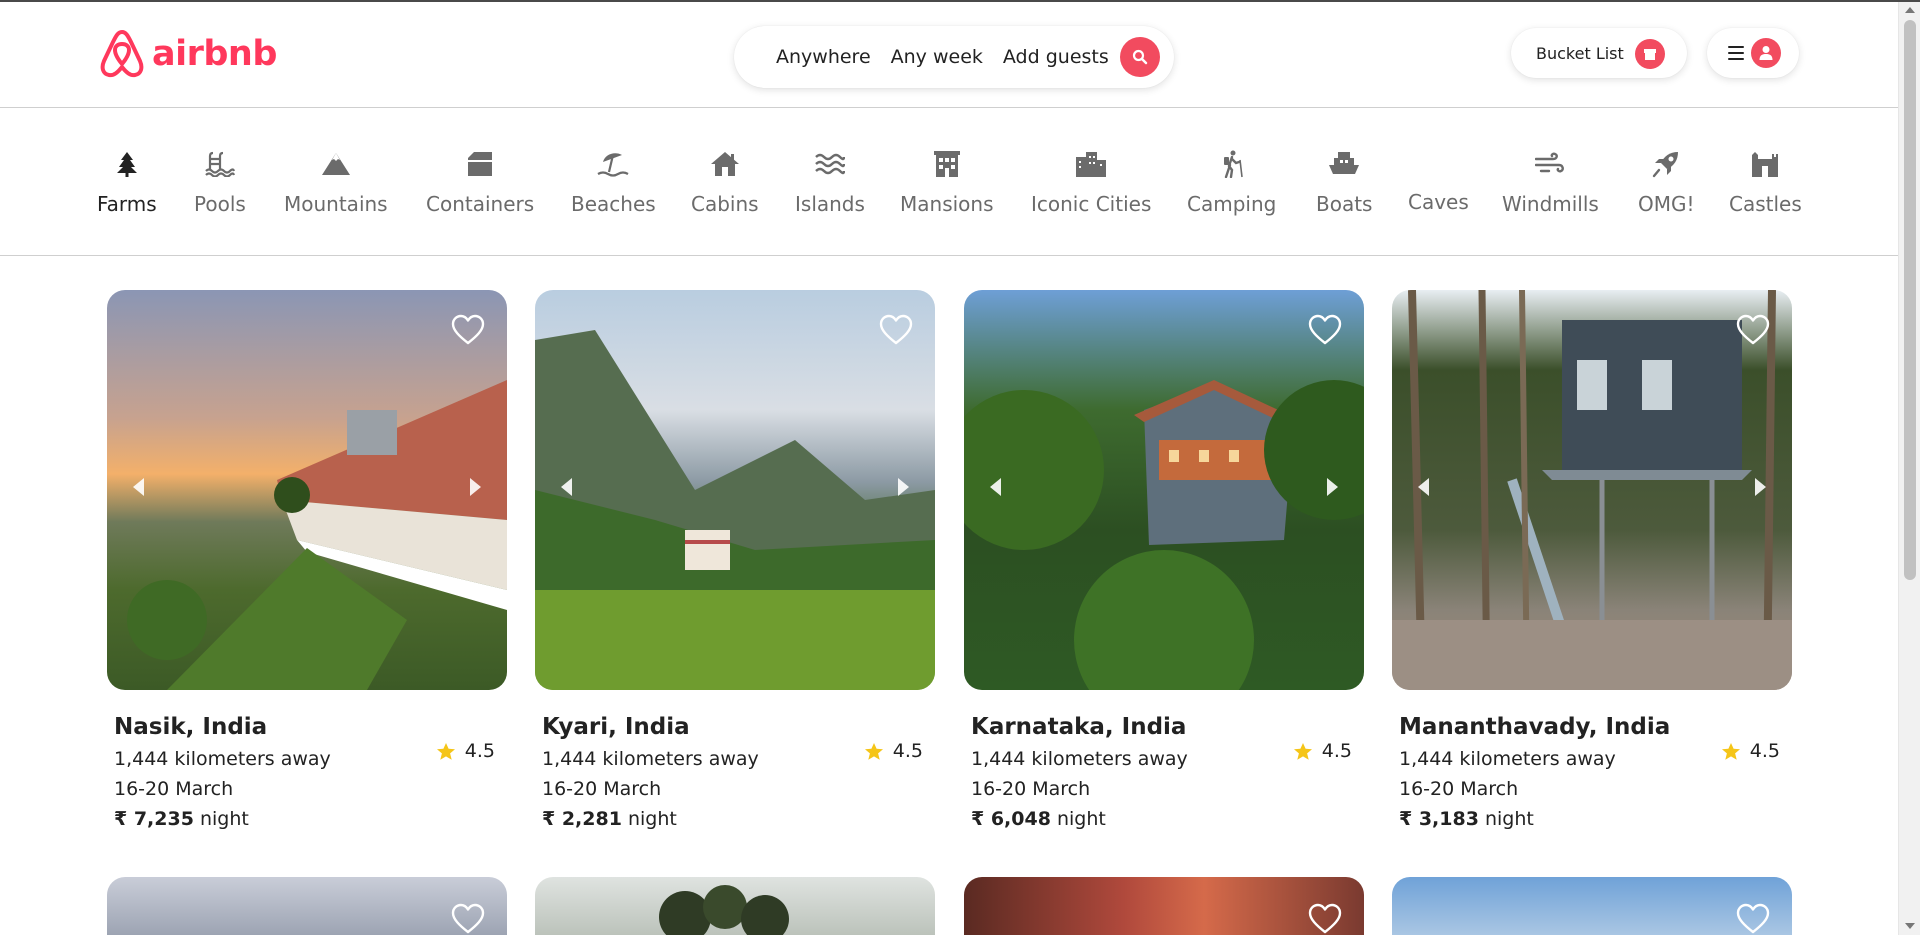 The width and height of the screenshot is (1920, 935). I want to click on category-label: Camping, so click(1232, 204).